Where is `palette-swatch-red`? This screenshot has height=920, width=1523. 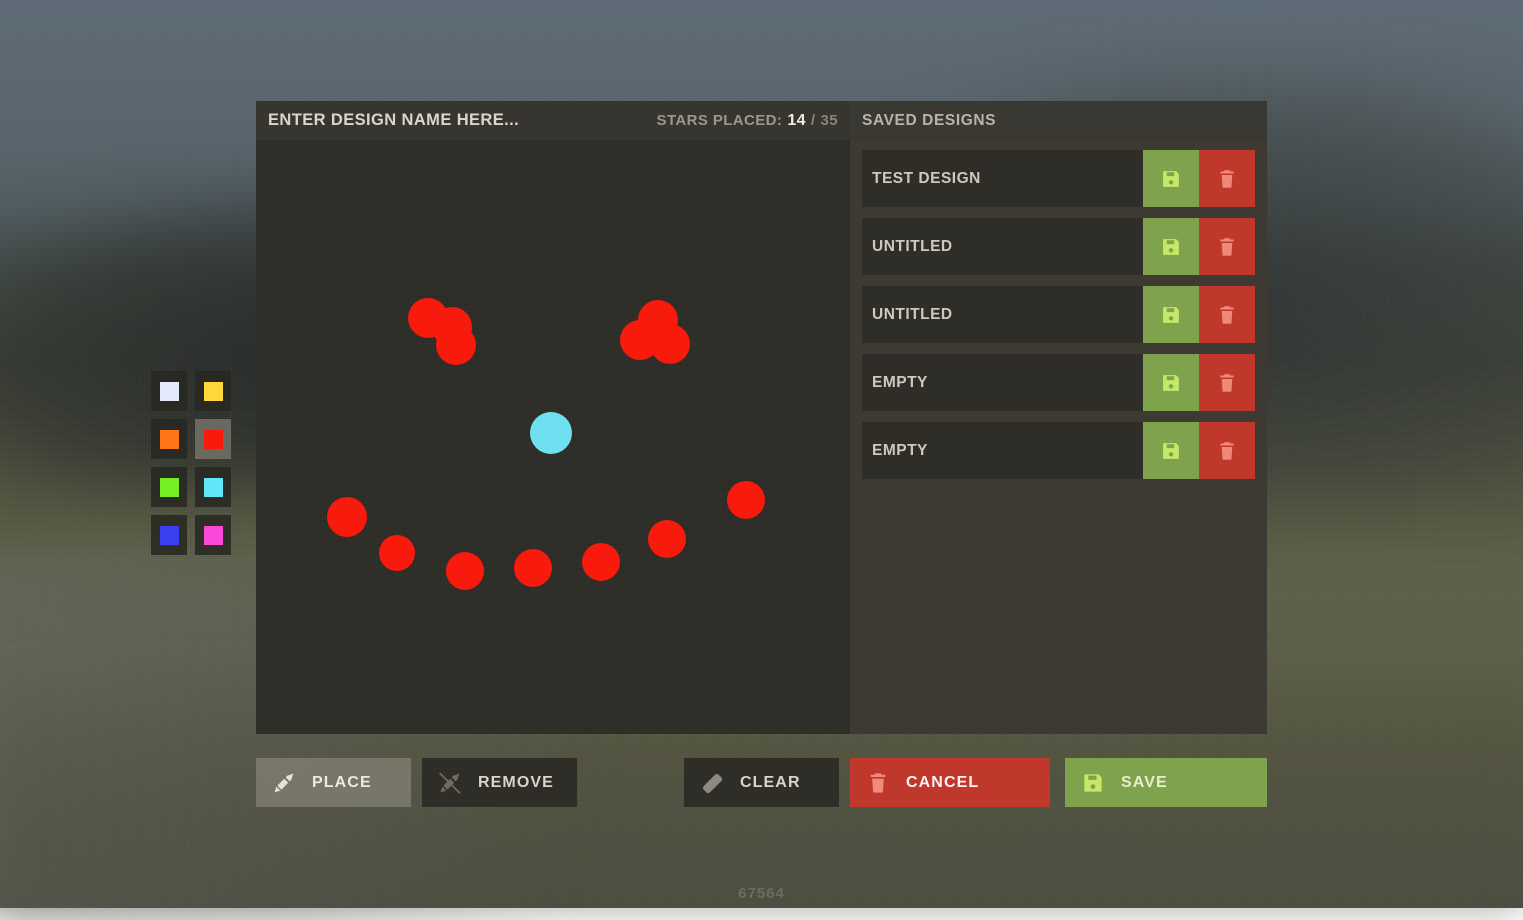
palette-swatch-red is located at coordinates (213, 439).